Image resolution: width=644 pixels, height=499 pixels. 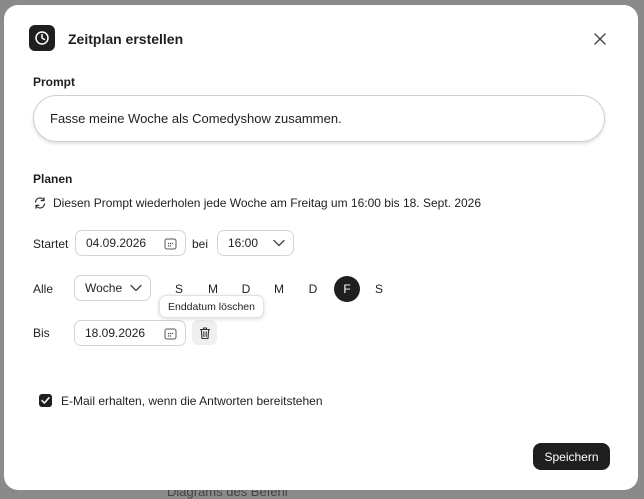 I want to click on email-notification-checkbox, so click(x=45, y=400).